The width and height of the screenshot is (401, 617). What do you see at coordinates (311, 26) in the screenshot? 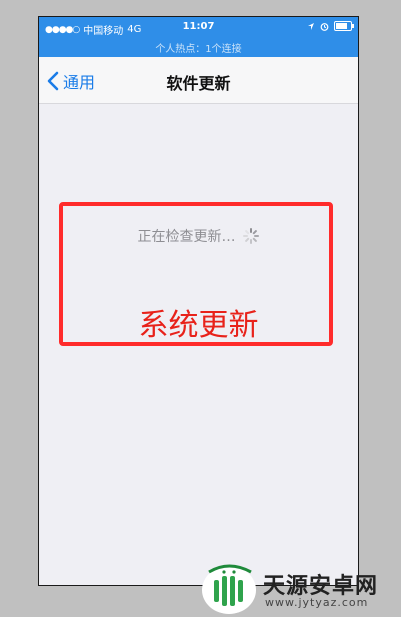
I see `location-icon` at bounding box center [311, 26].